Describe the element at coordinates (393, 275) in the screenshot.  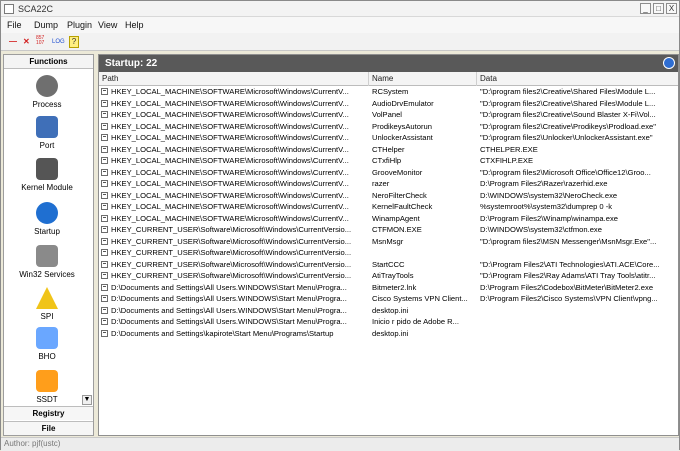
I see `name-cell: AtiTrayTools` at that location.